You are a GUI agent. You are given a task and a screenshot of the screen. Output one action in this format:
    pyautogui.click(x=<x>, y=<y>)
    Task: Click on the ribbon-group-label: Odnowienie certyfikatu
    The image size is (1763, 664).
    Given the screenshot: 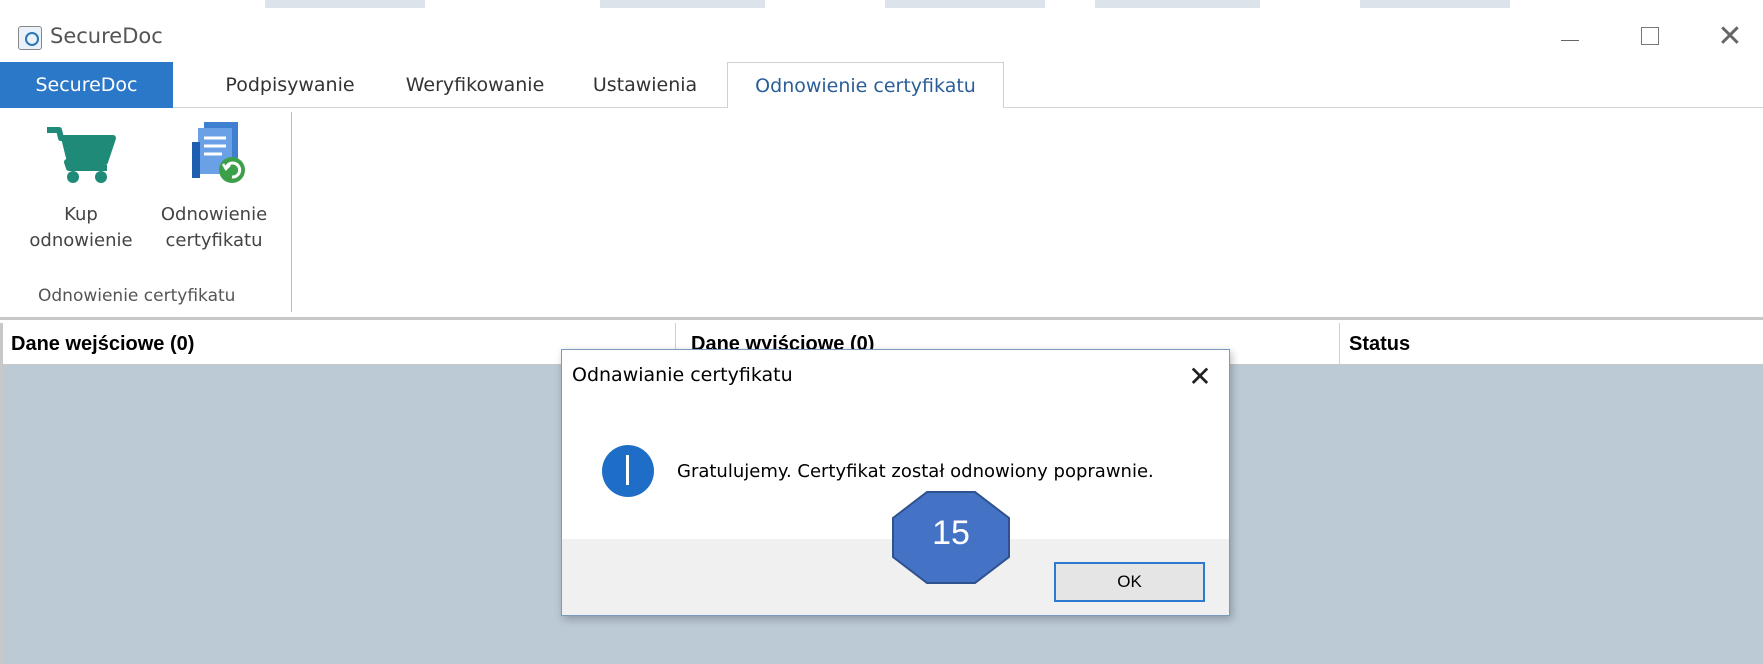 What is the action you would take?
    pyautogui.click(x=137, y=296)
    